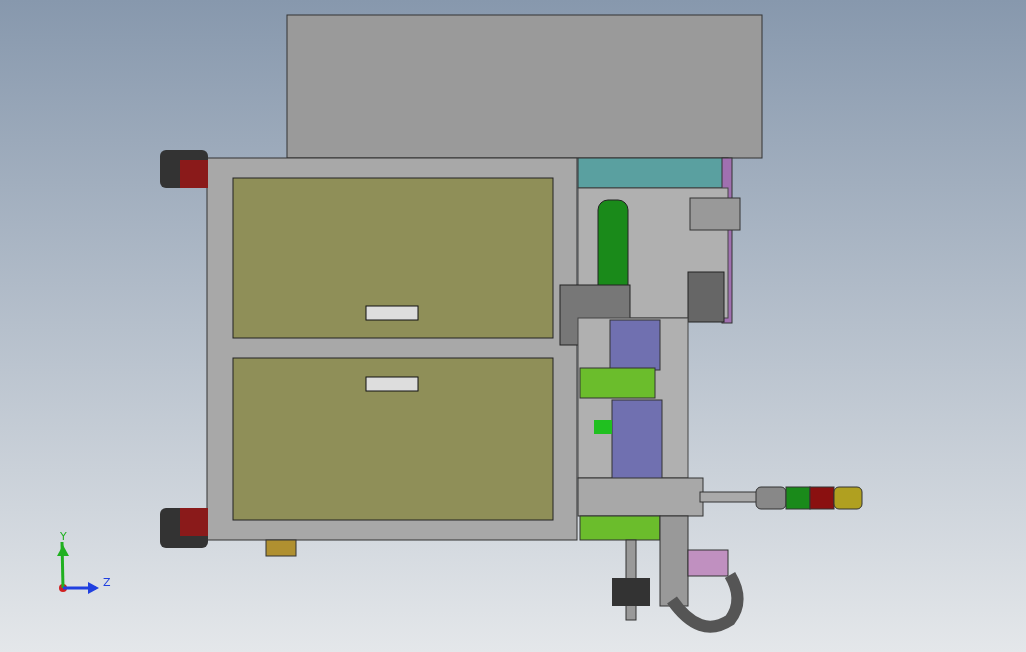  Describe the element at coordinates (107, 582) in the screenshot. I see `axis-label: Z` at that location.